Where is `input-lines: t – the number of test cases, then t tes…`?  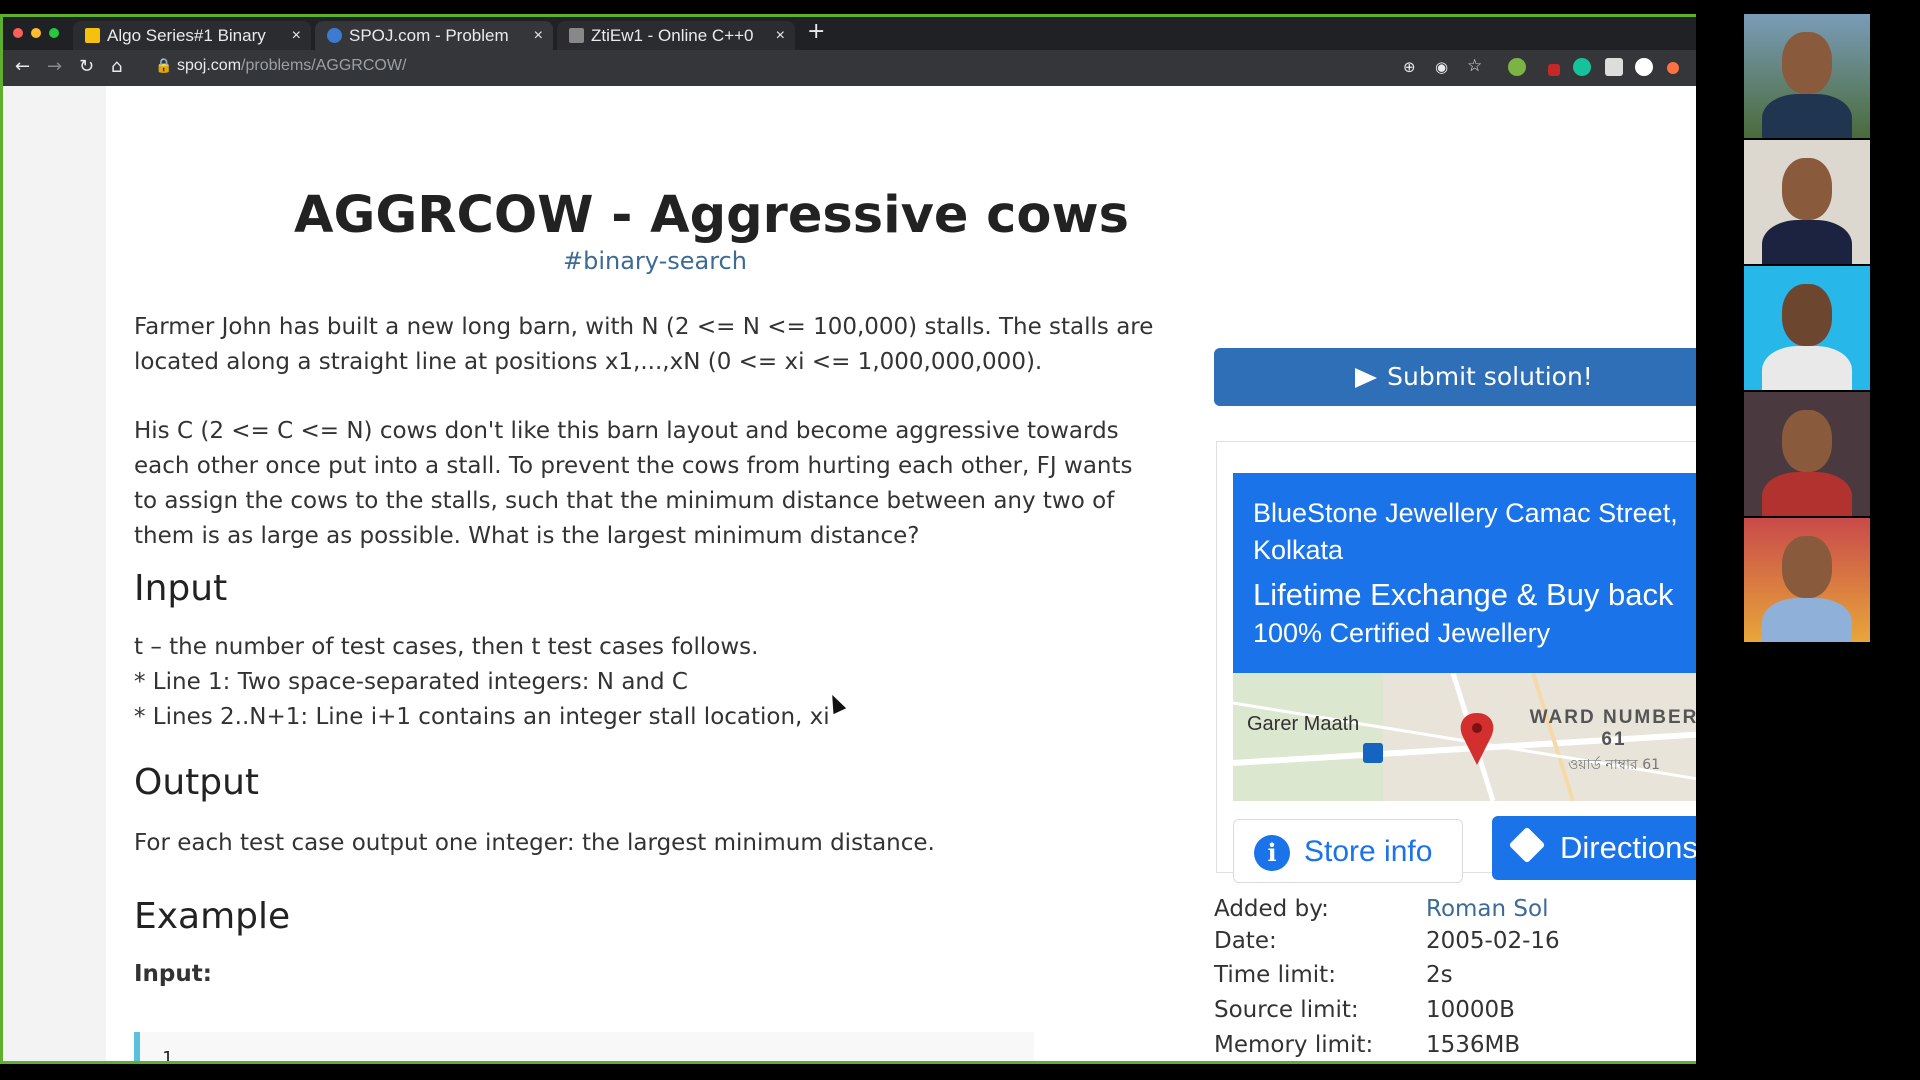
input-lines: t – the number of test cases, then t tes… is located at coordinates (644, 682).